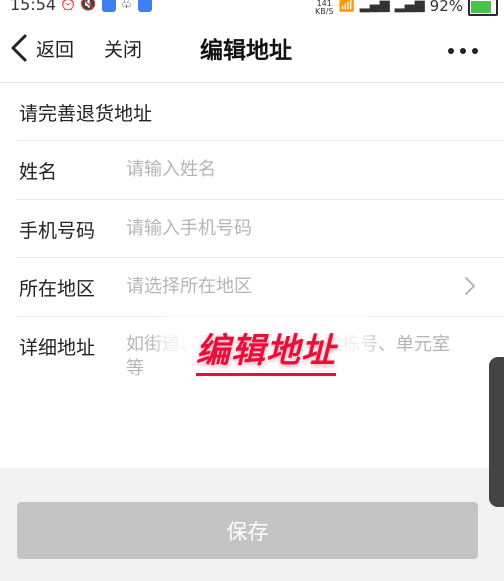 The image size is (504, 581). I want to click on status-bar-left: 15:54 ⏰ 🔇 ♧, so click(81, 7).